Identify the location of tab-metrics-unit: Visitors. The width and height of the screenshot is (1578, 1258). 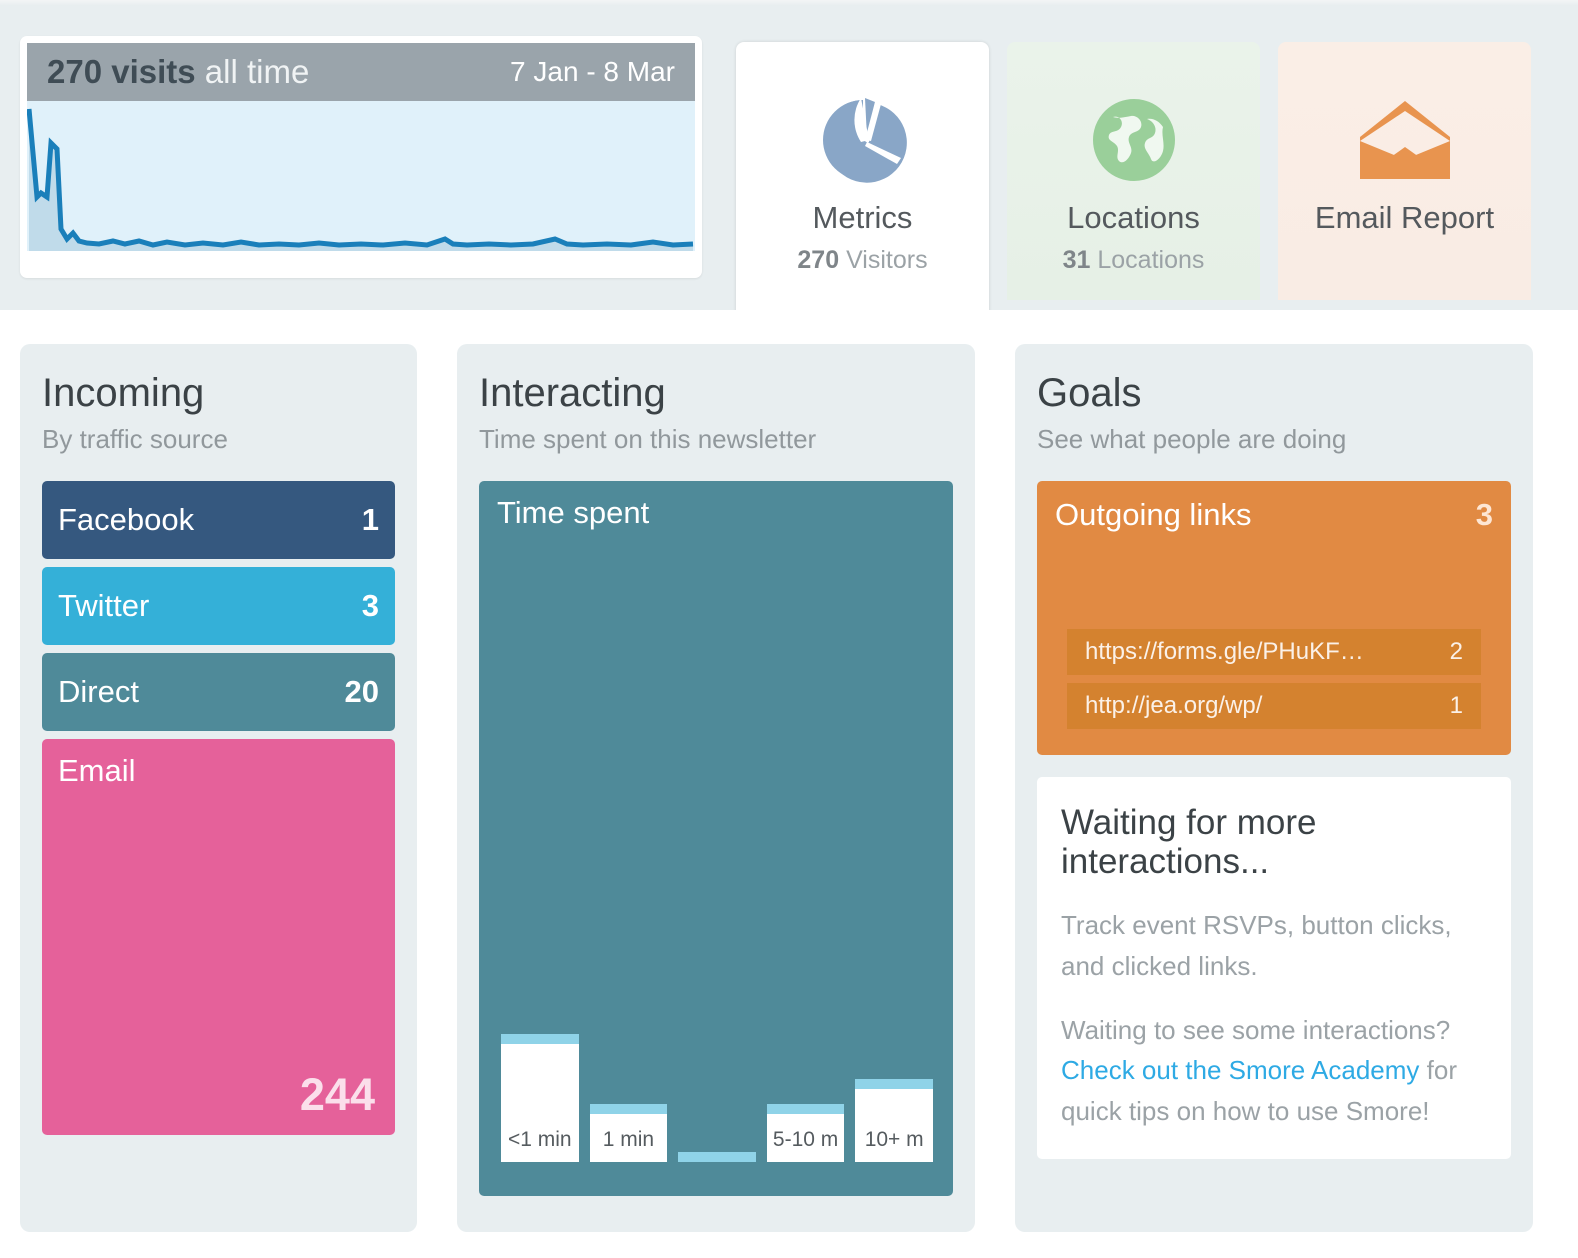
(887, 260).